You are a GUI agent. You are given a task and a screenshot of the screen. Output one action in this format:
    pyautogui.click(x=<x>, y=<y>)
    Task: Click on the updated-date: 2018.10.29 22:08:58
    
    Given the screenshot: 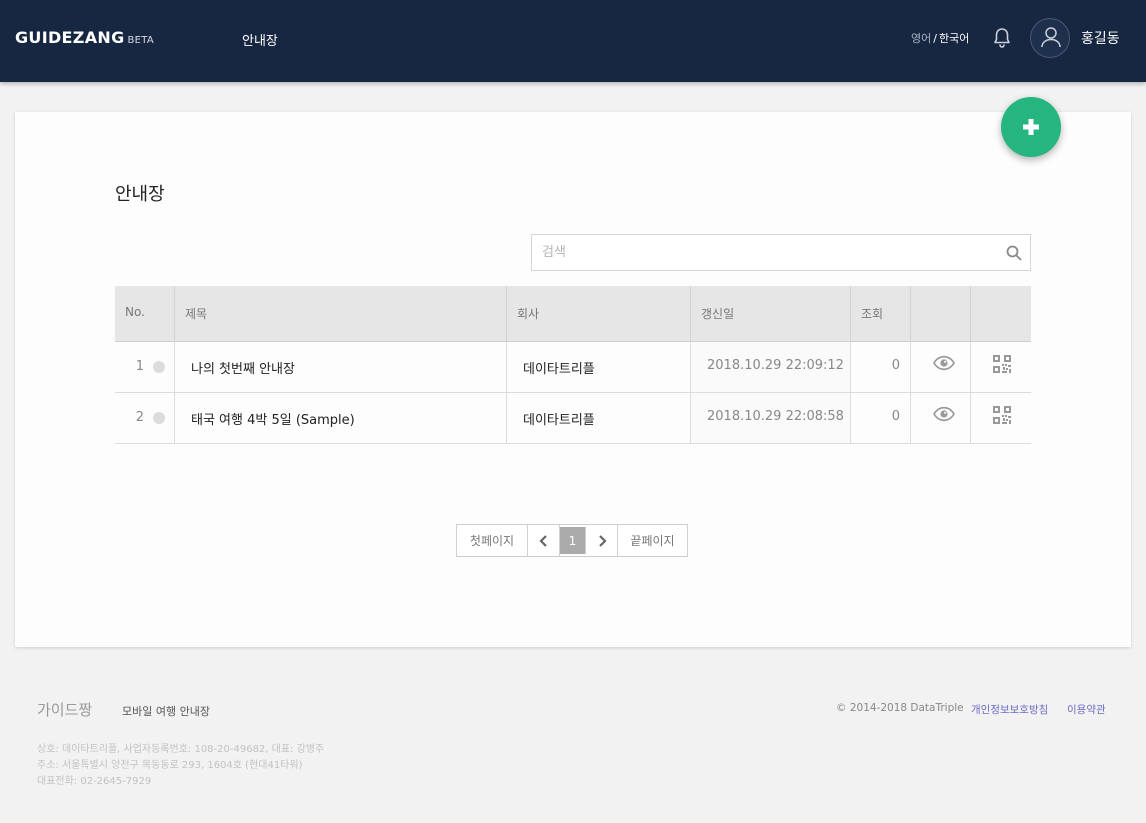 What is the action you would take?
    pyautogui.click(x=771, y=418)
    